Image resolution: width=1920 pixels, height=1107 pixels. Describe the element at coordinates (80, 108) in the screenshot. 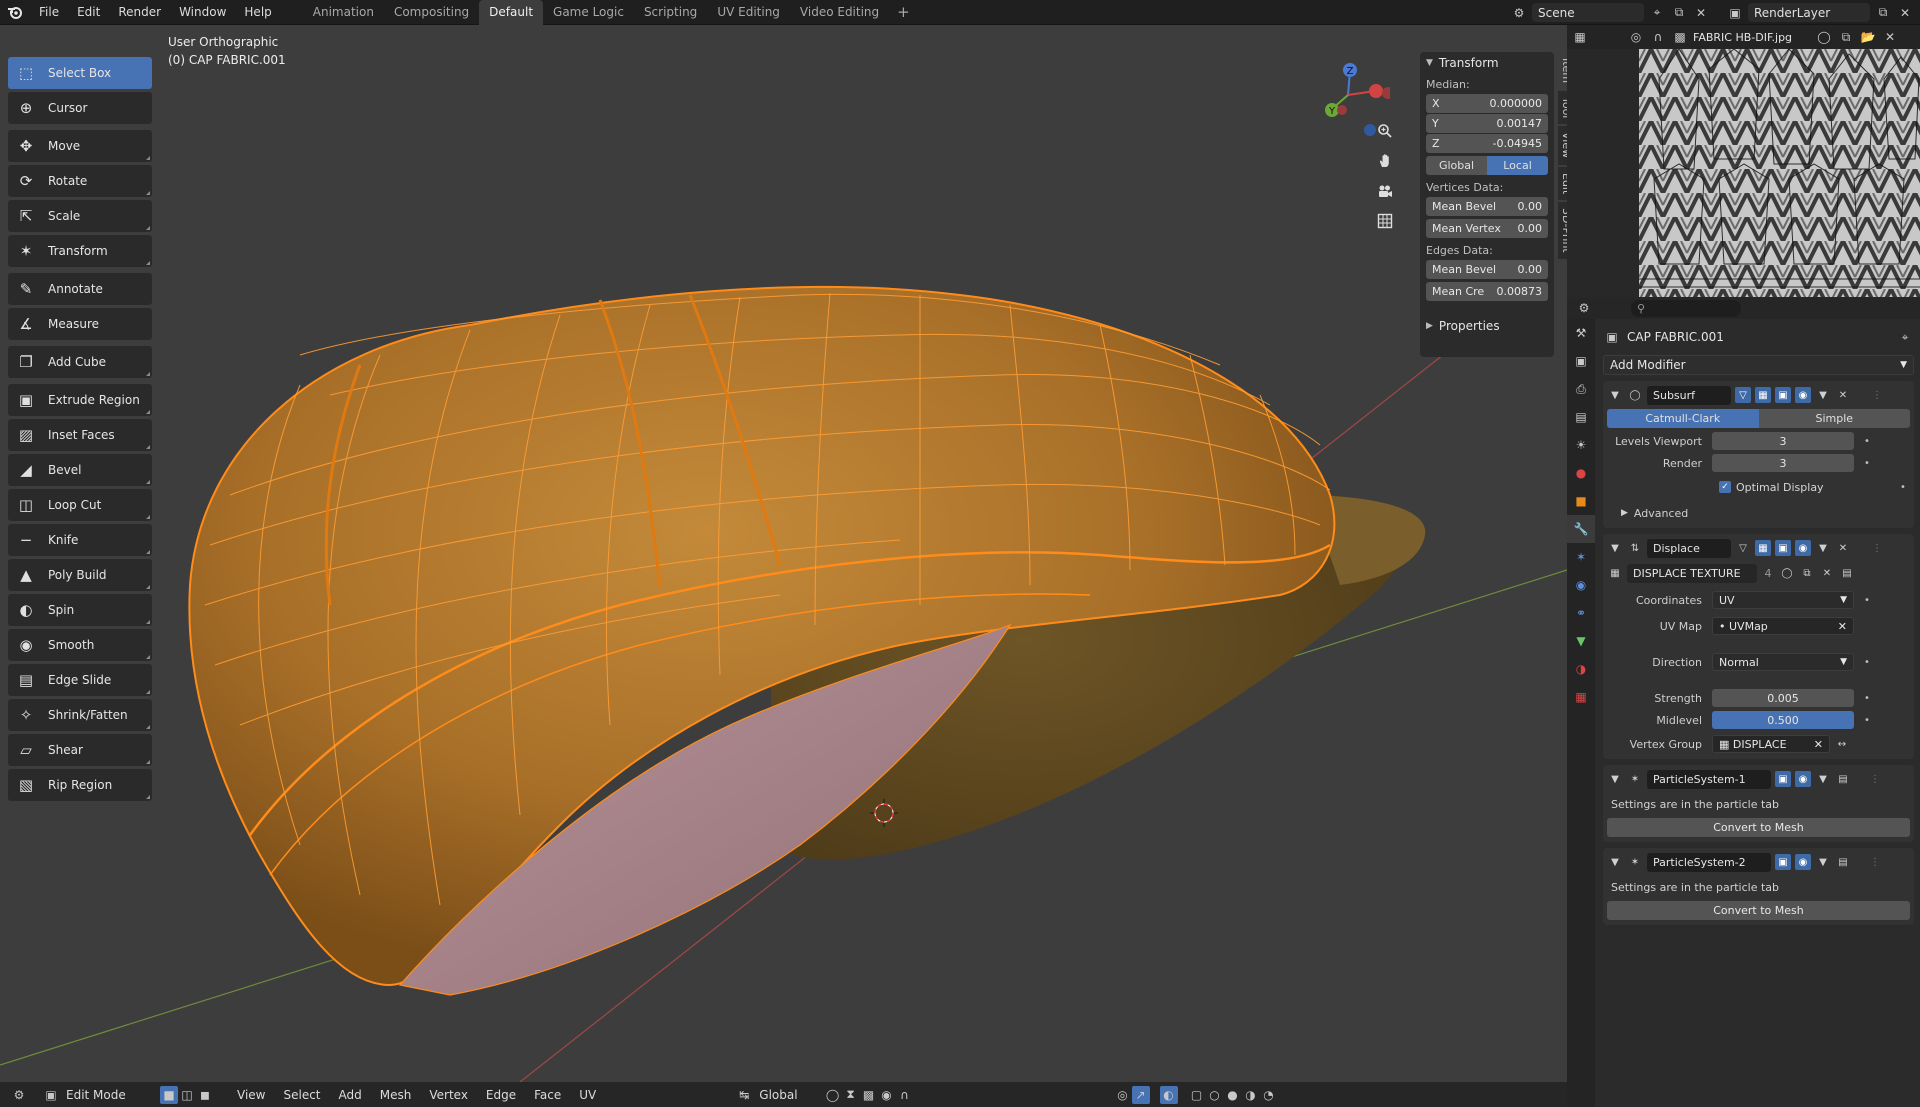

I see `tool-cursor: ⊕ Cursor` at that location.